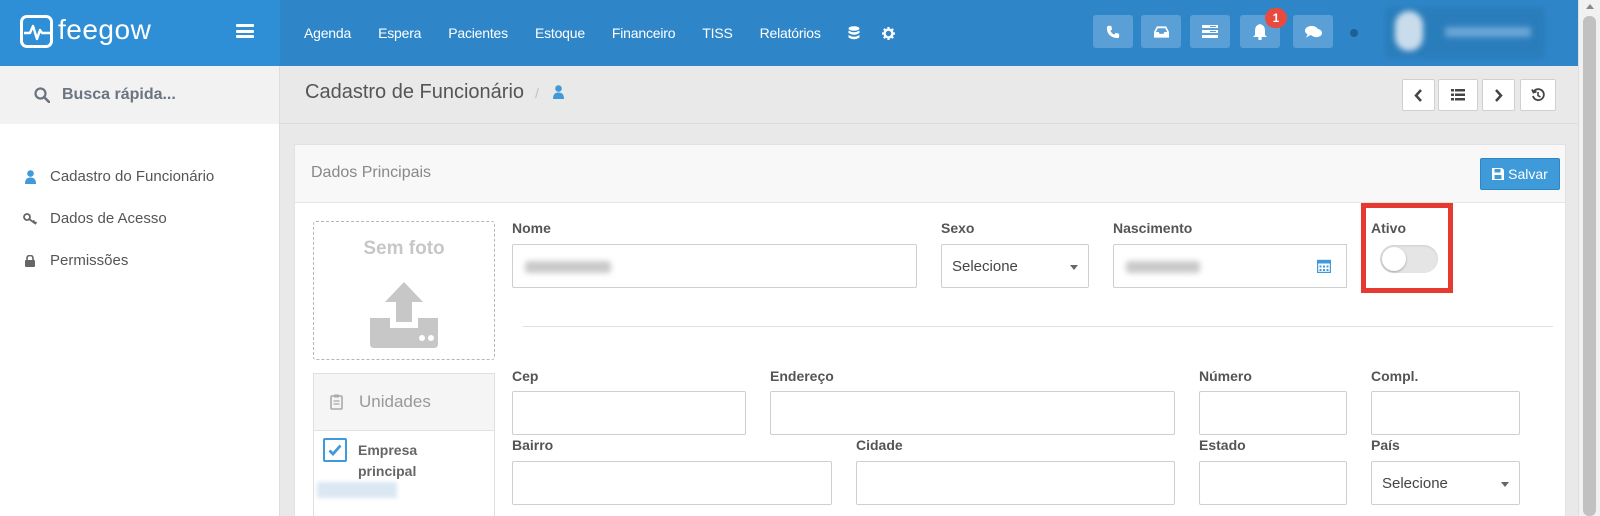  Describe the element at coordinates (404, 248) in the screenshot. I see `no-photo-label: Sem foto` at that location.